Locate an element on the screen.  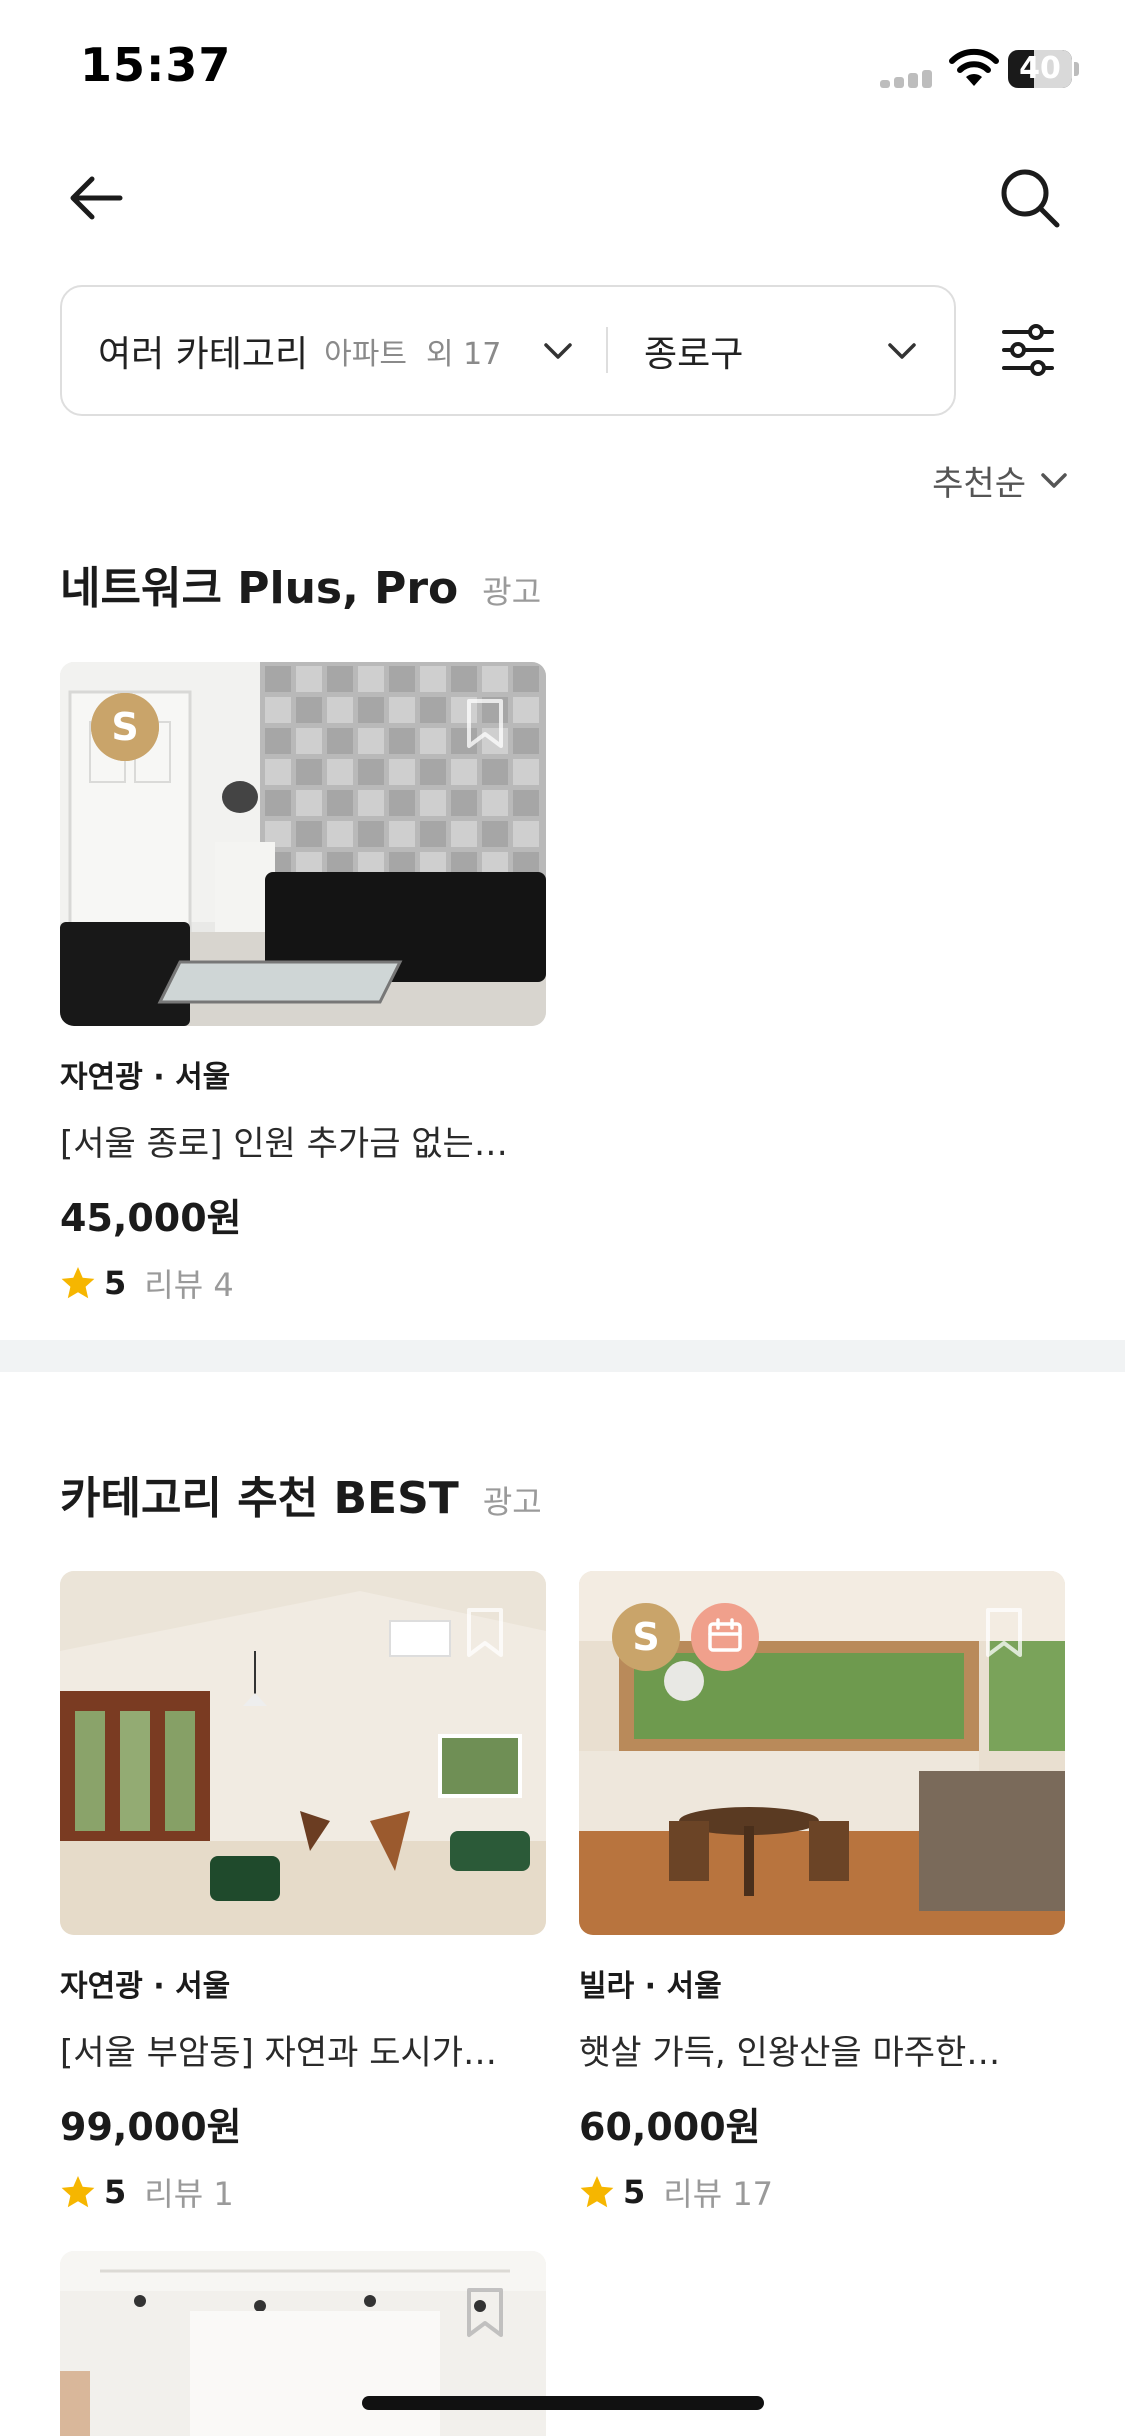
section-title-network: 네트워크 Plus, Pro 광고 is located at coordinates (300, 584).